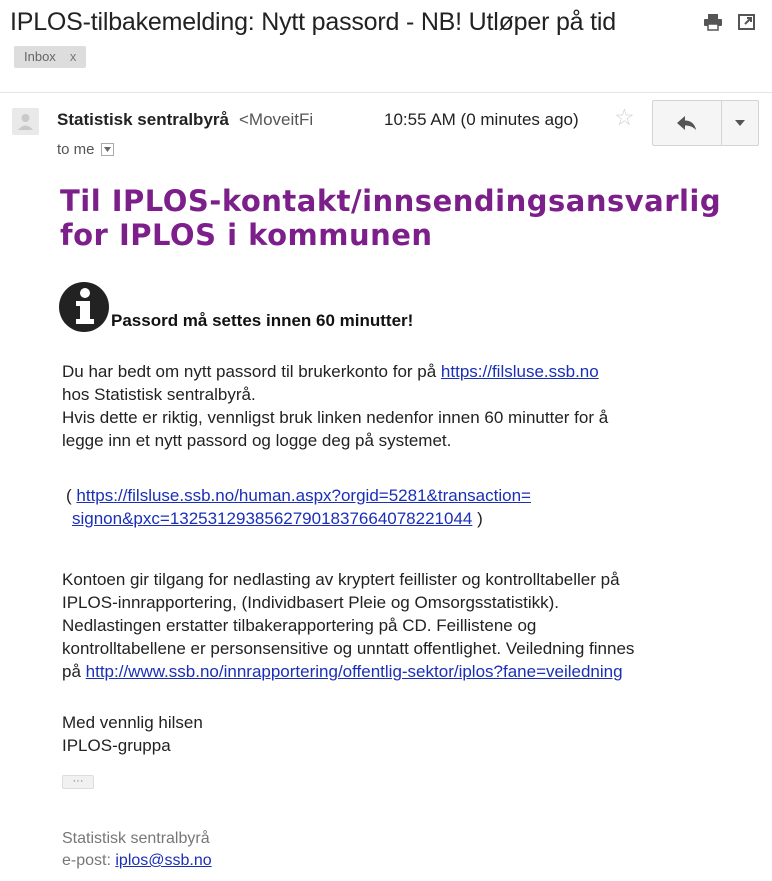 The image size is (772, 881). What do you see at coordinates (276, 119) in the screenshot?
I see `sender-email: <MoveitFi` at bounding box center [276, 119].